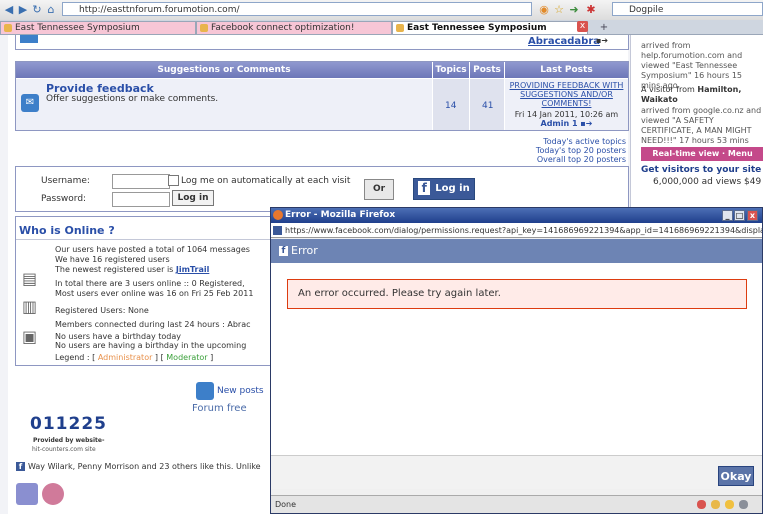 This screenshot has height=514, width=763. What do you see at coordinates (205, 391) in the screenshot?
I see `new-posts-icon` at bounding box center [205, 391].